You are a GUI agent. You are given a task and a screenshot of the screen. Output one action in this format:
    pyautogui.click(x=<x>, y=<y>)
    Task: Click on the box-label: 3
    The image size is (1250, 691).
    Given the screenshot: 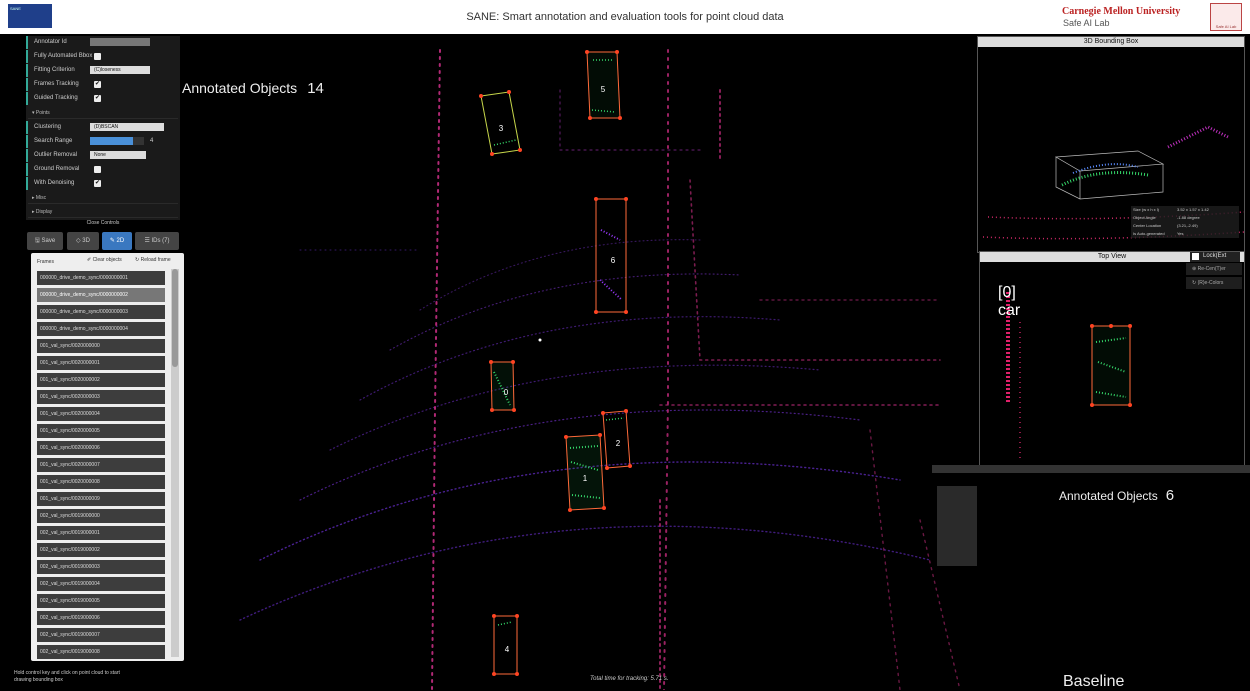 What is the action you would take?
    pyautogui.click(x=501, y=128)
    